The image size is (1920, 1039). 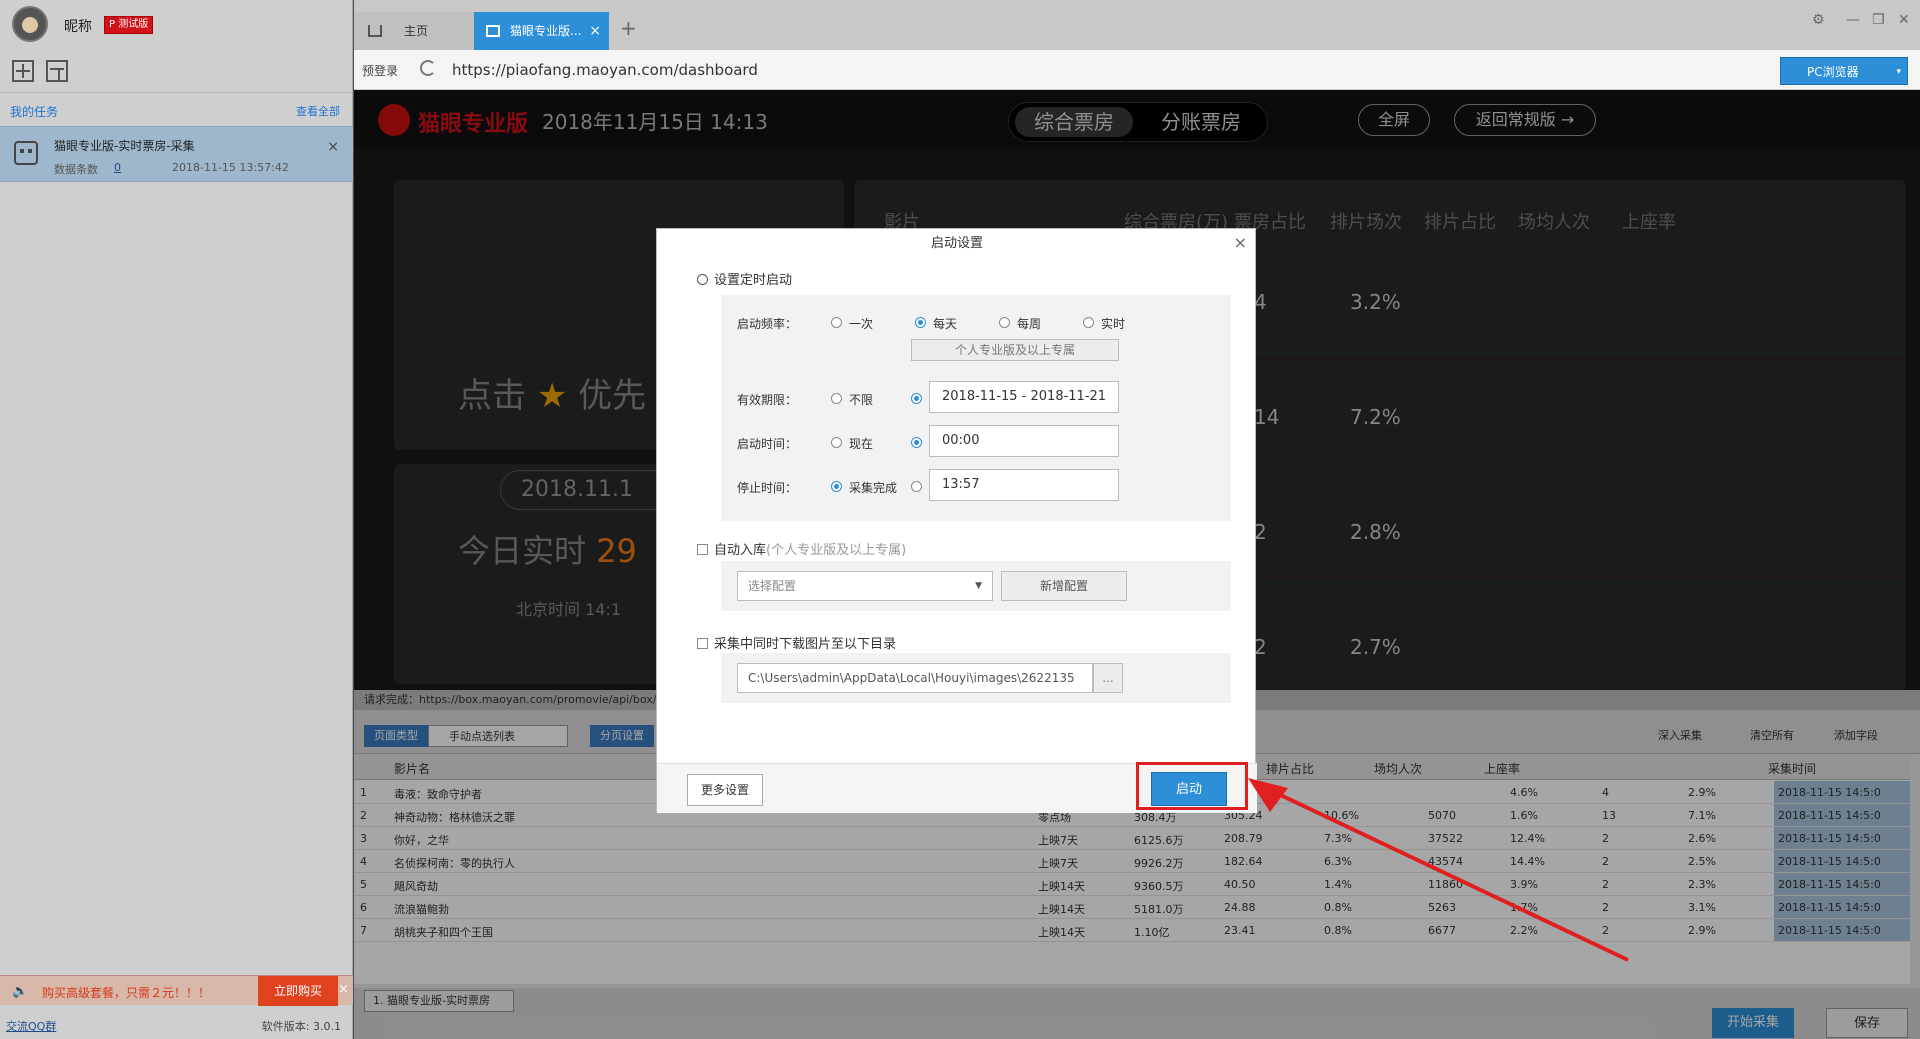 I want to click on valid-label: 有效期限：, so click(x=767, y=400).